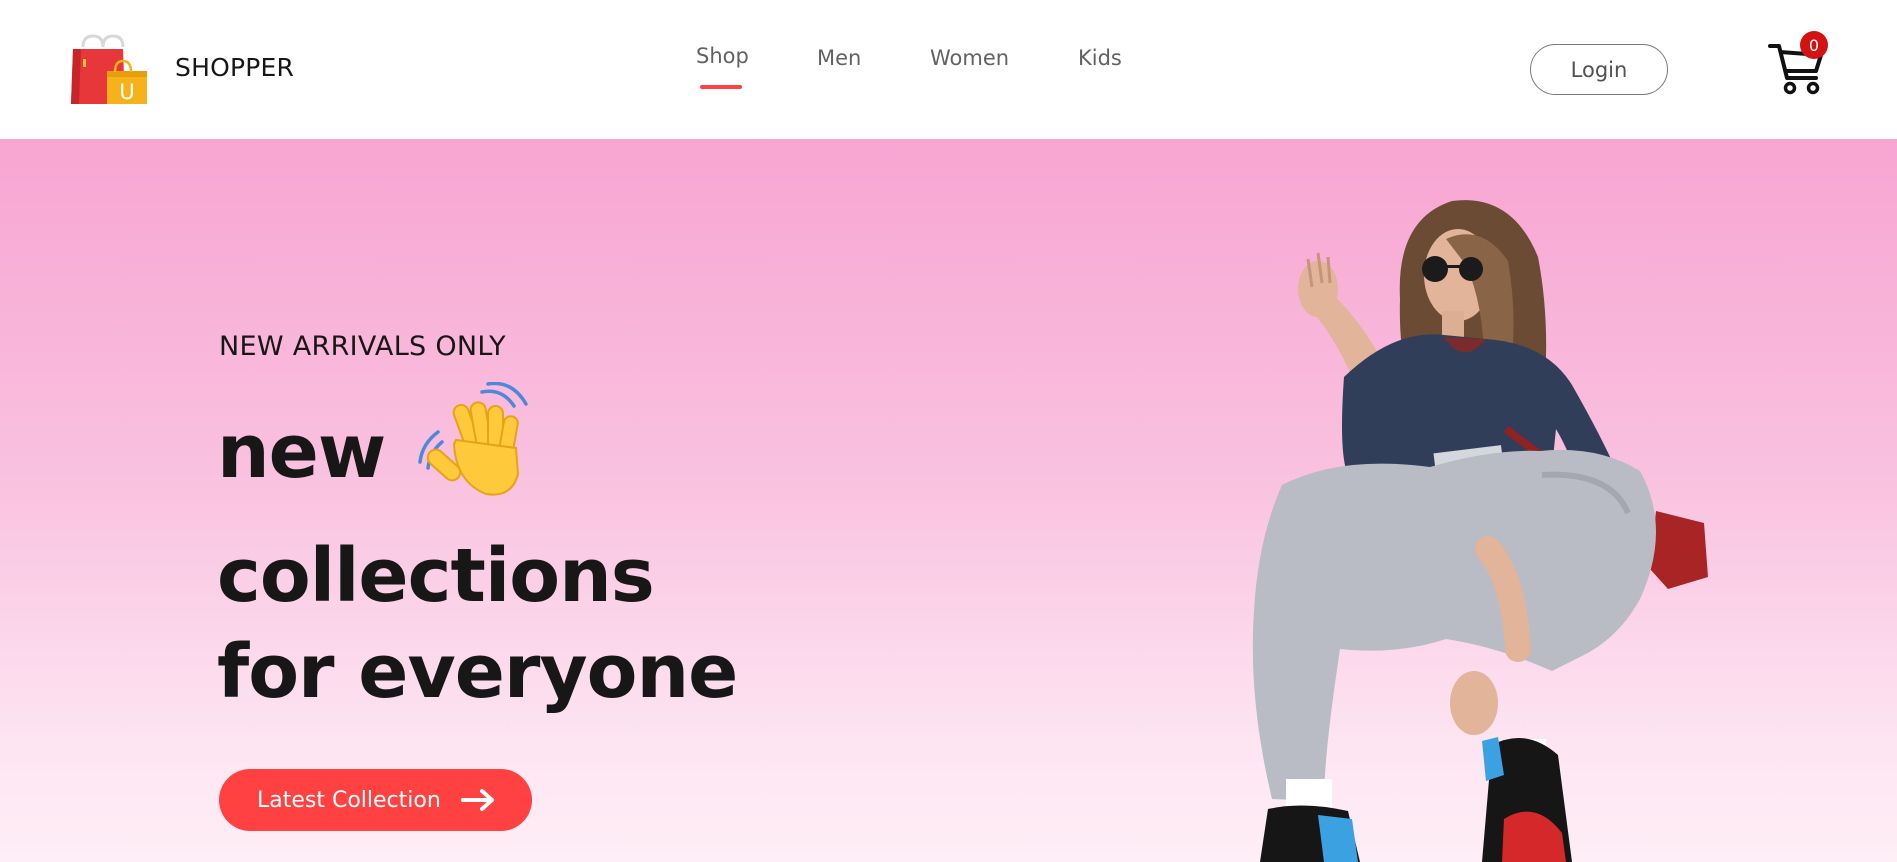 Image resolution: width=1897 pixels, height=862 pixels. Describe the element at coordinates (235, 67) in the screenshot. I see `brand-name: SHOPPER` at that location.